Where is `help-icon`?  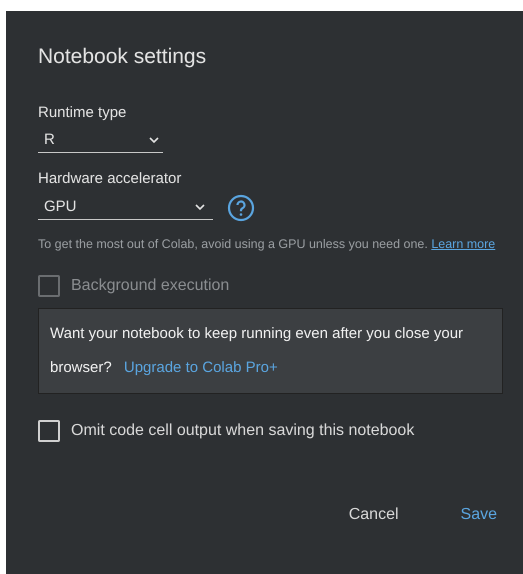
help-icon is located at coordinates (241, 208).